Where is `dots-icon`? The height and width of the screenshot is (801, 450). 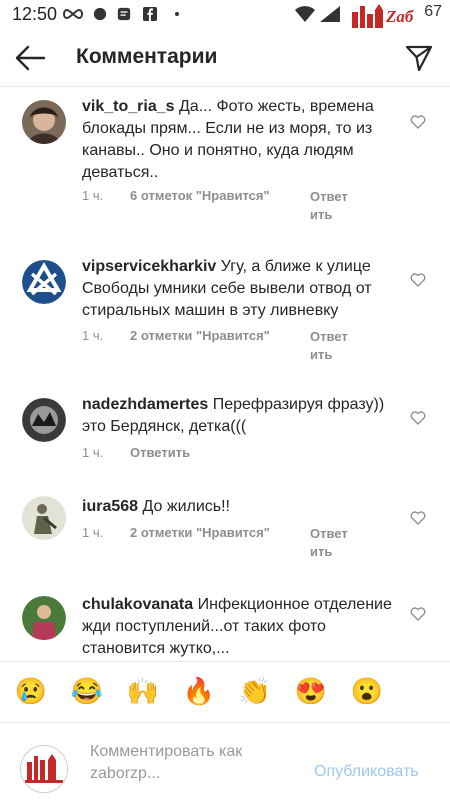
dots-icon is located at coordinates (177, 14).